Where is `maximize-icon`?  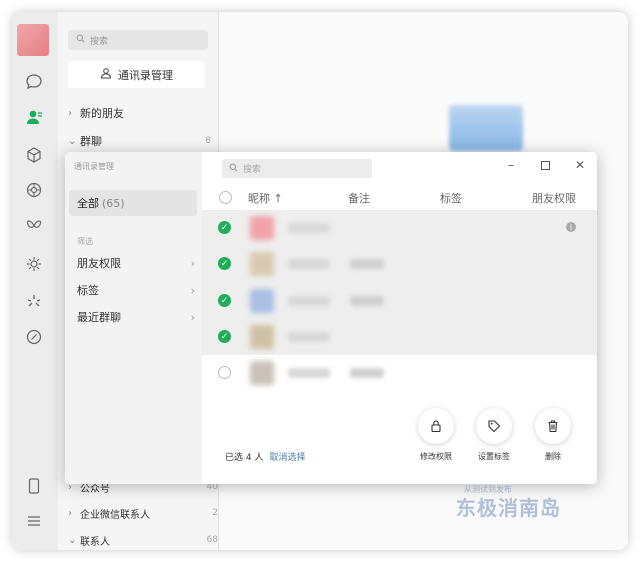
maximize-icon is located at coordinates (545, 165).